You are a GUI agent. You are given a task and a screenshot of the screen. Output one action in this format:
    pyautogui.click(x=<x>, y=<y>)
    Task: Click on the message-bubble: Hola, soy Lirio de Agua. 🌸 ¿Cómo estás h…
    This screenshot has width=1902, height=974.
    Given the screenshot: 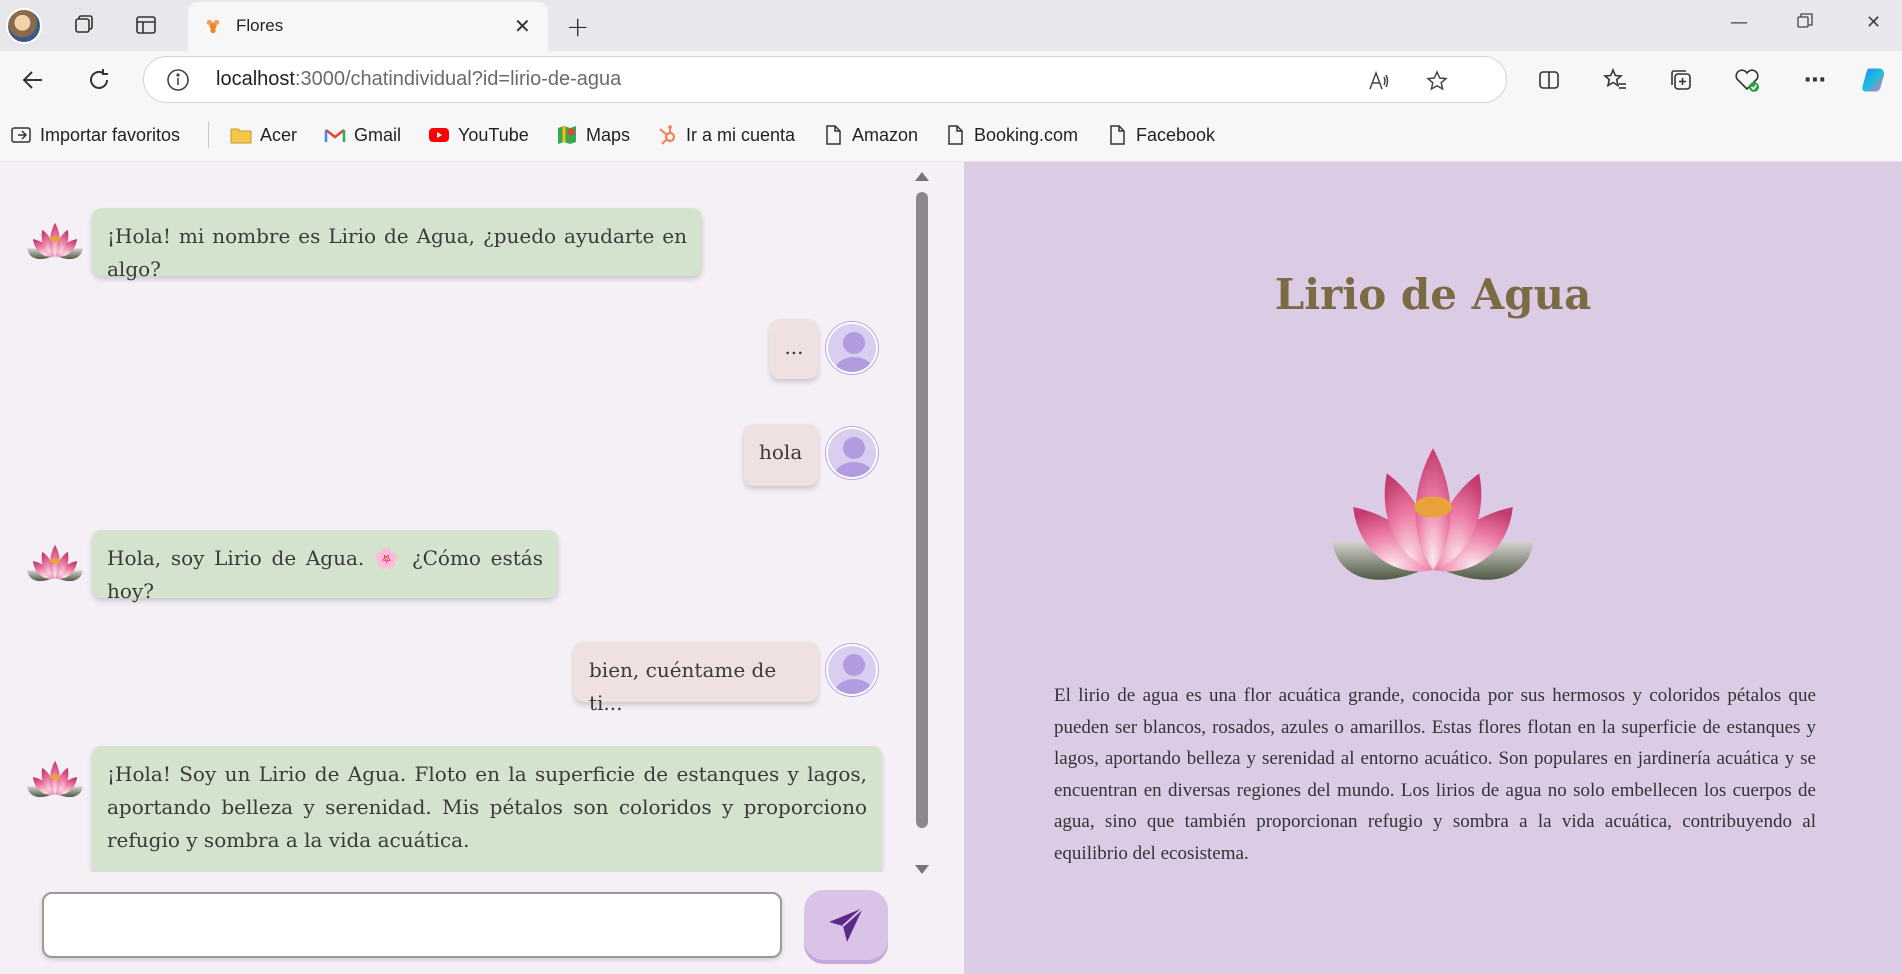 What is the action you would take?
    pyautogui.click(x=325, y=566)
    